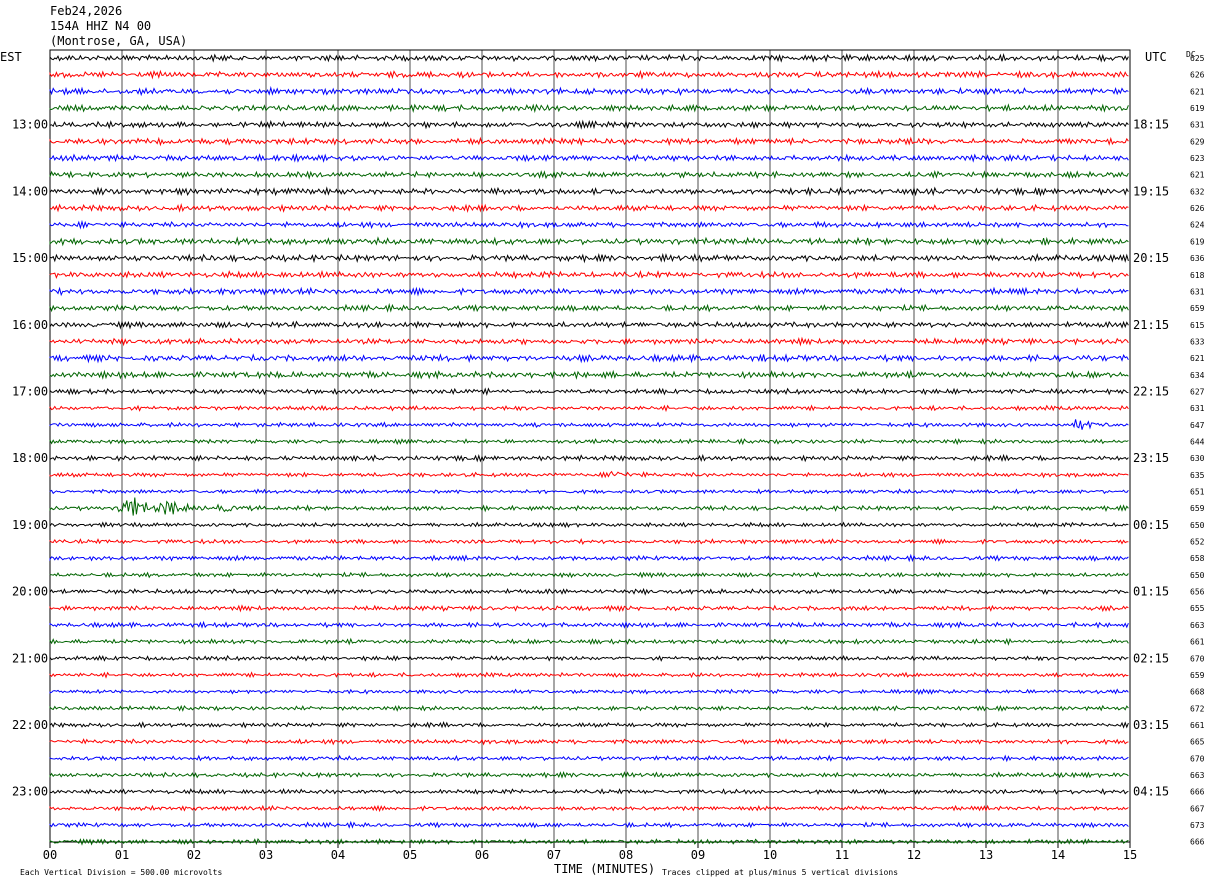  I want to click on est-hour-label: 16:00, so click(30, 325).